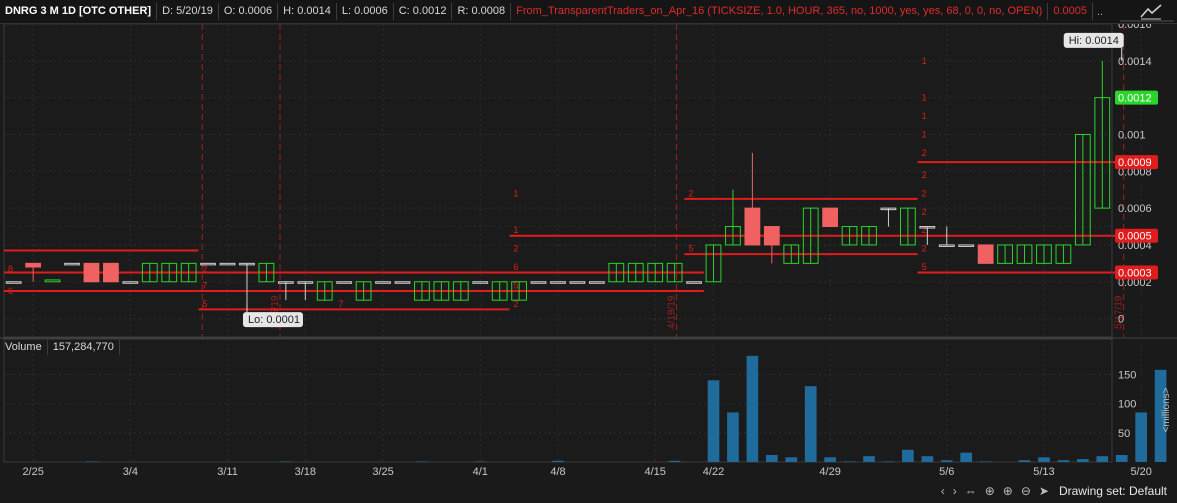 The height and width of the screenshot is (503, 1177). I want to click on vertical-marker-label: 4/19/19, so click(672, 312).